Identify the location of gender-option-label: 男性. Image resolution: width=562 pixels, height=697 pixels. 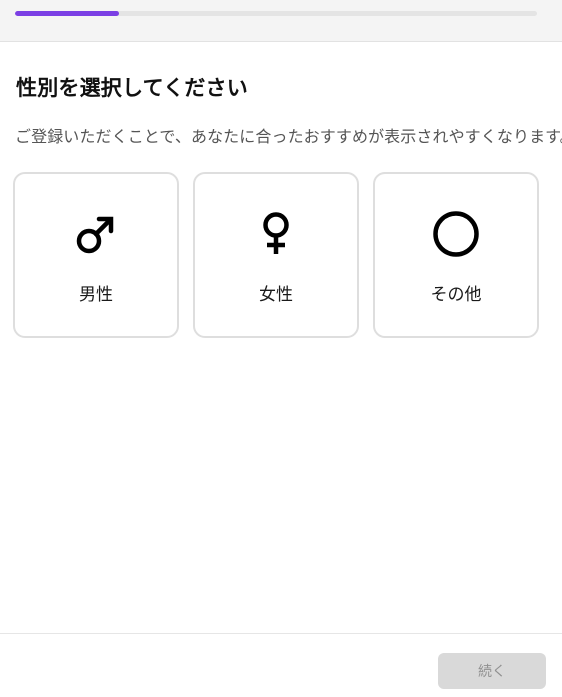
(96, 295).